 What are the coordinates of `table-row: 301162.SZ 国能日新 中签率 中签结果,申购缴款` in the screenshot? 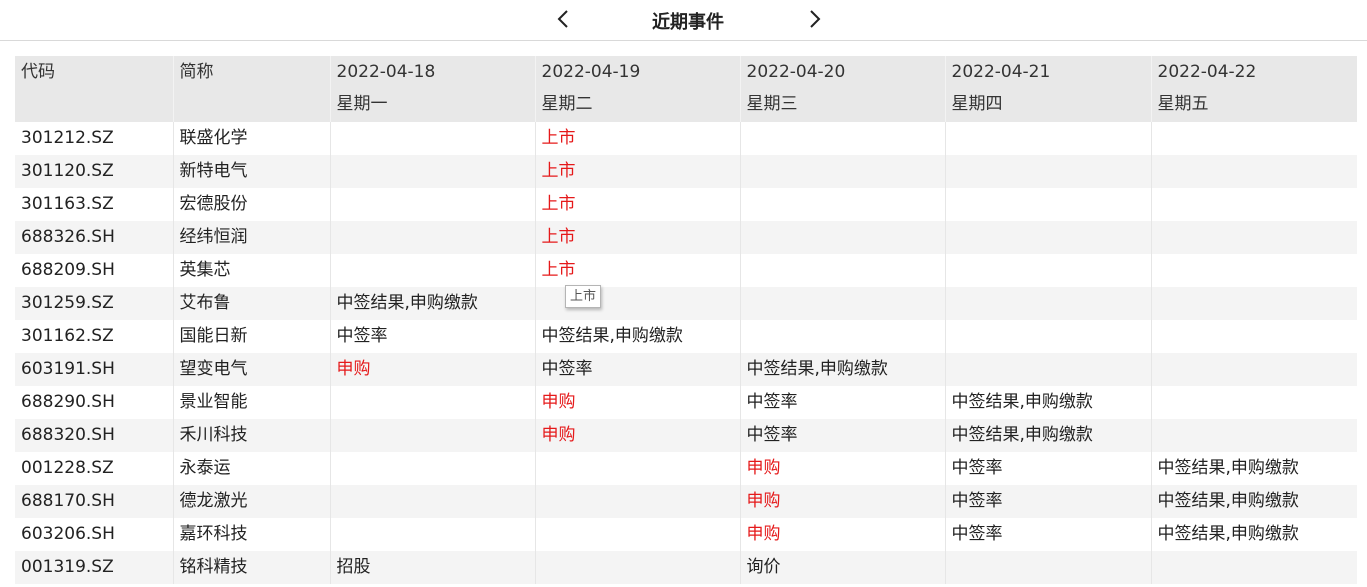 It's located at (686, 336).